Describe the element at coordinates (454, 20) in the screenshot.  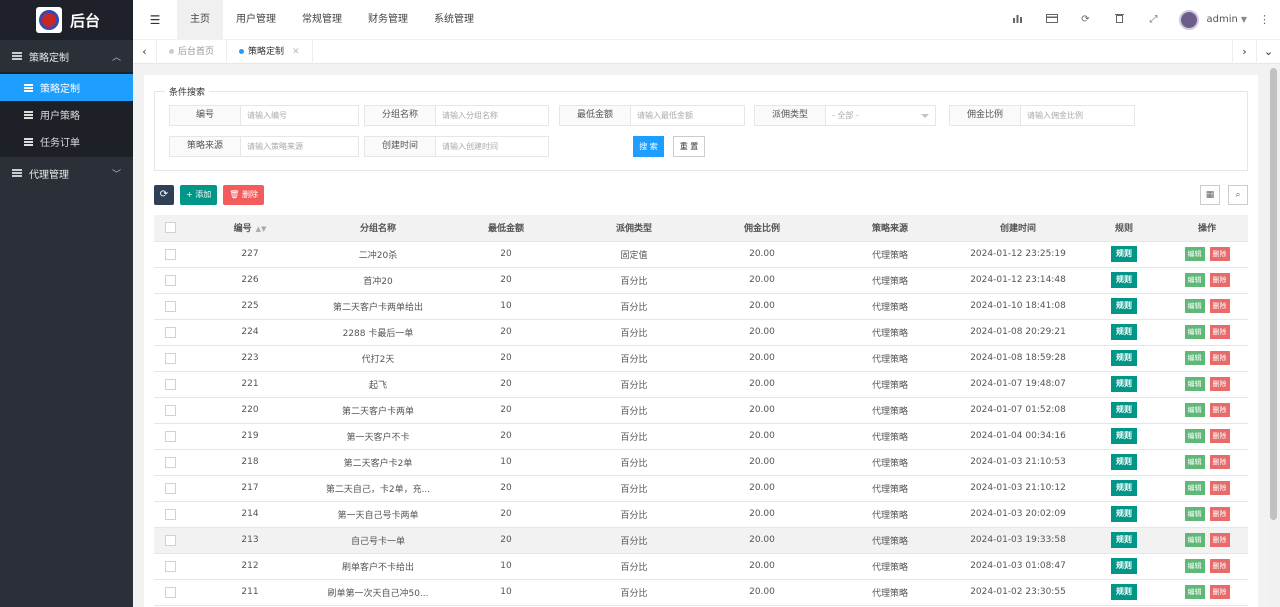
I see `tab-system-management: 系统管理` at that location.